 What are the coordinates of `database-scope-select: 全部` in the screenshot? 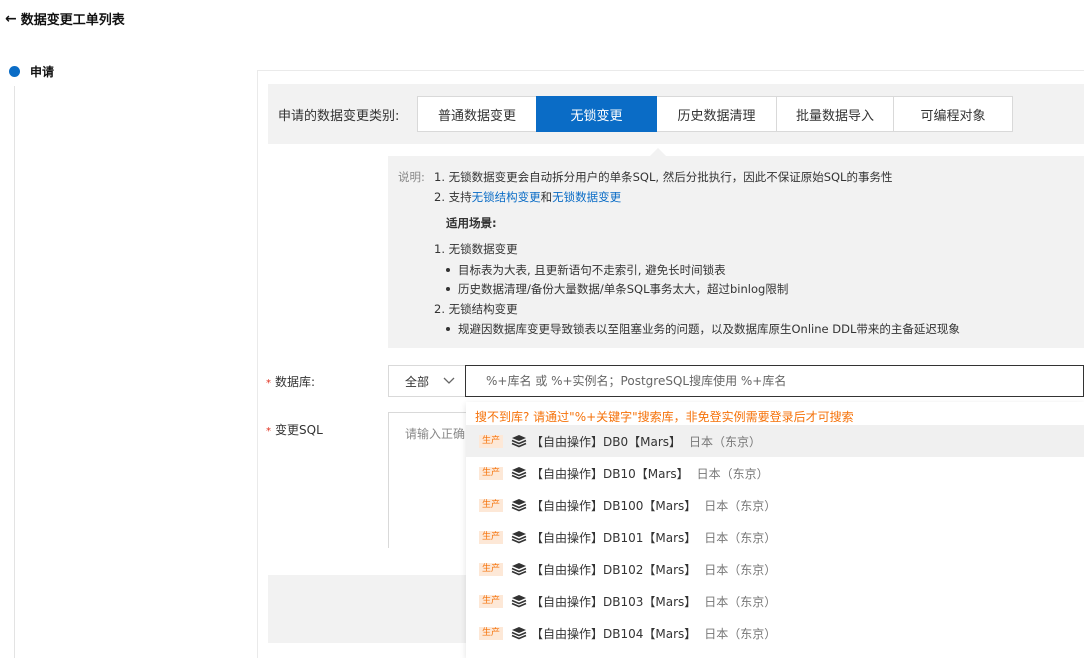 It's located at (427, 381).